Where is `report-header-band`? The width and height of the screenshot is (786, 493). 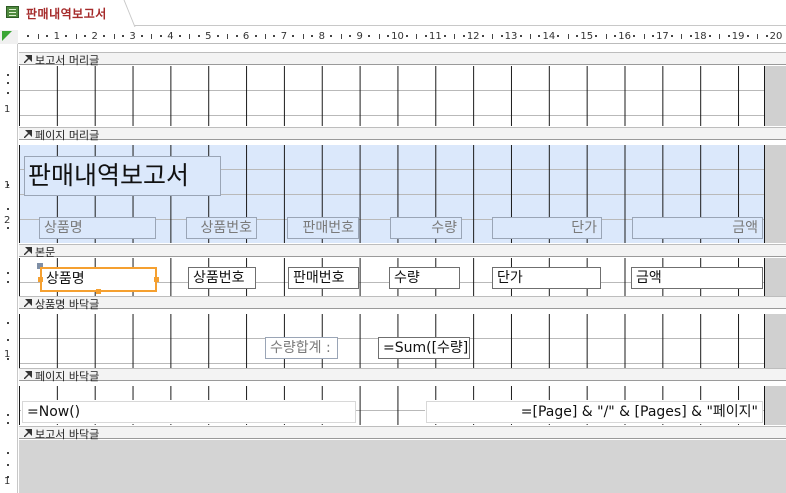 report-header-band is located at coordinates (402, 96).